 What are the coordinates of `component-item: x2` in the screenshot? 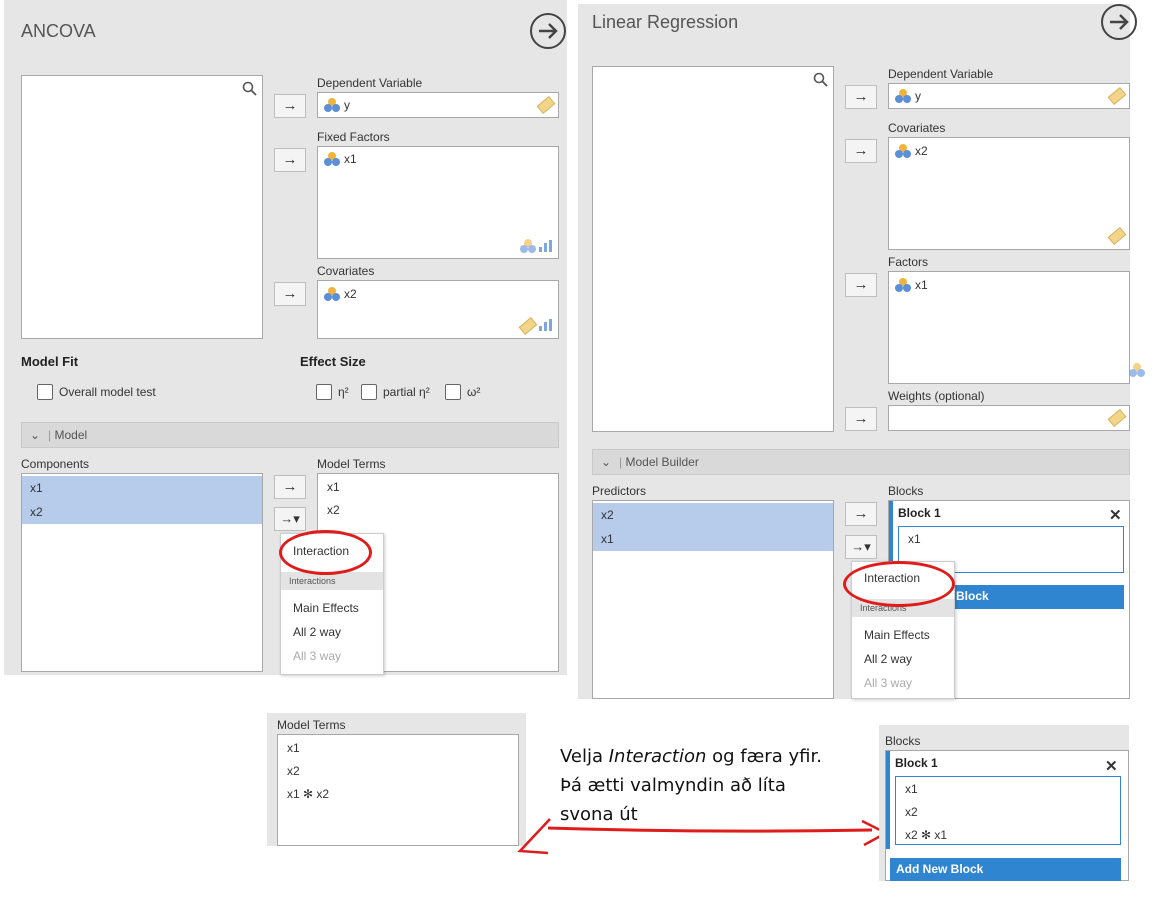 It's located at (142, 512).